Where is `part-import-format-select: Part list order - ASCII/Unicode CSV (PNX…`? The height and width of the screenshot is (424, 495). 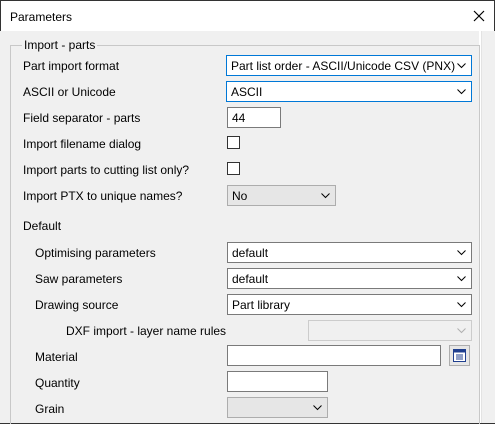 part-import-format-select: Part list order - ASCII/Unicode CSV (PNX… is located at coordinates (349, 65).